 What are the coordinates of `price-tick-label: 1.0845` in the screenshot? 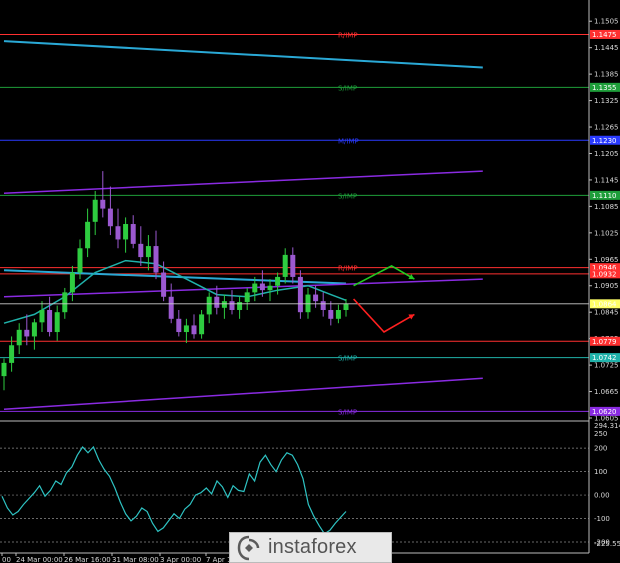 It's located at (606, 313).